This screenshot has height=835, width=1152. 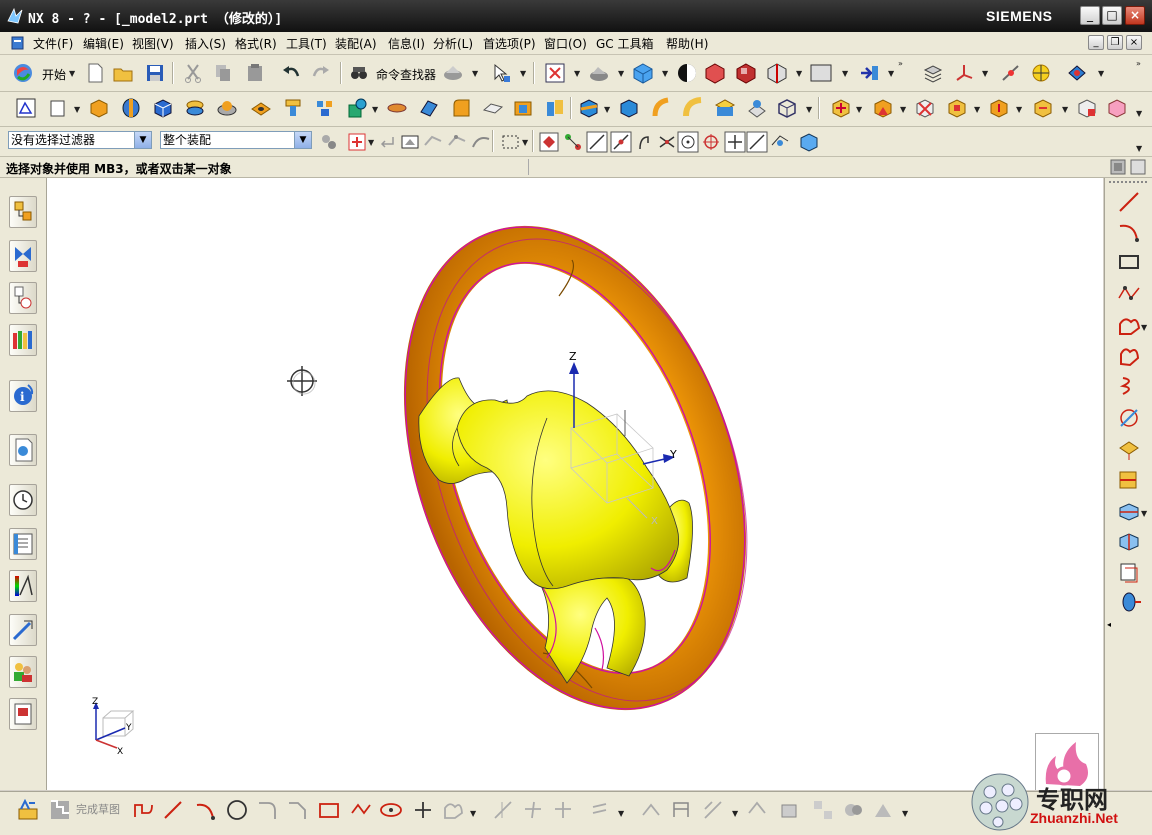 I want to click on snap-intersection-icon, so click(x=667, y=142).